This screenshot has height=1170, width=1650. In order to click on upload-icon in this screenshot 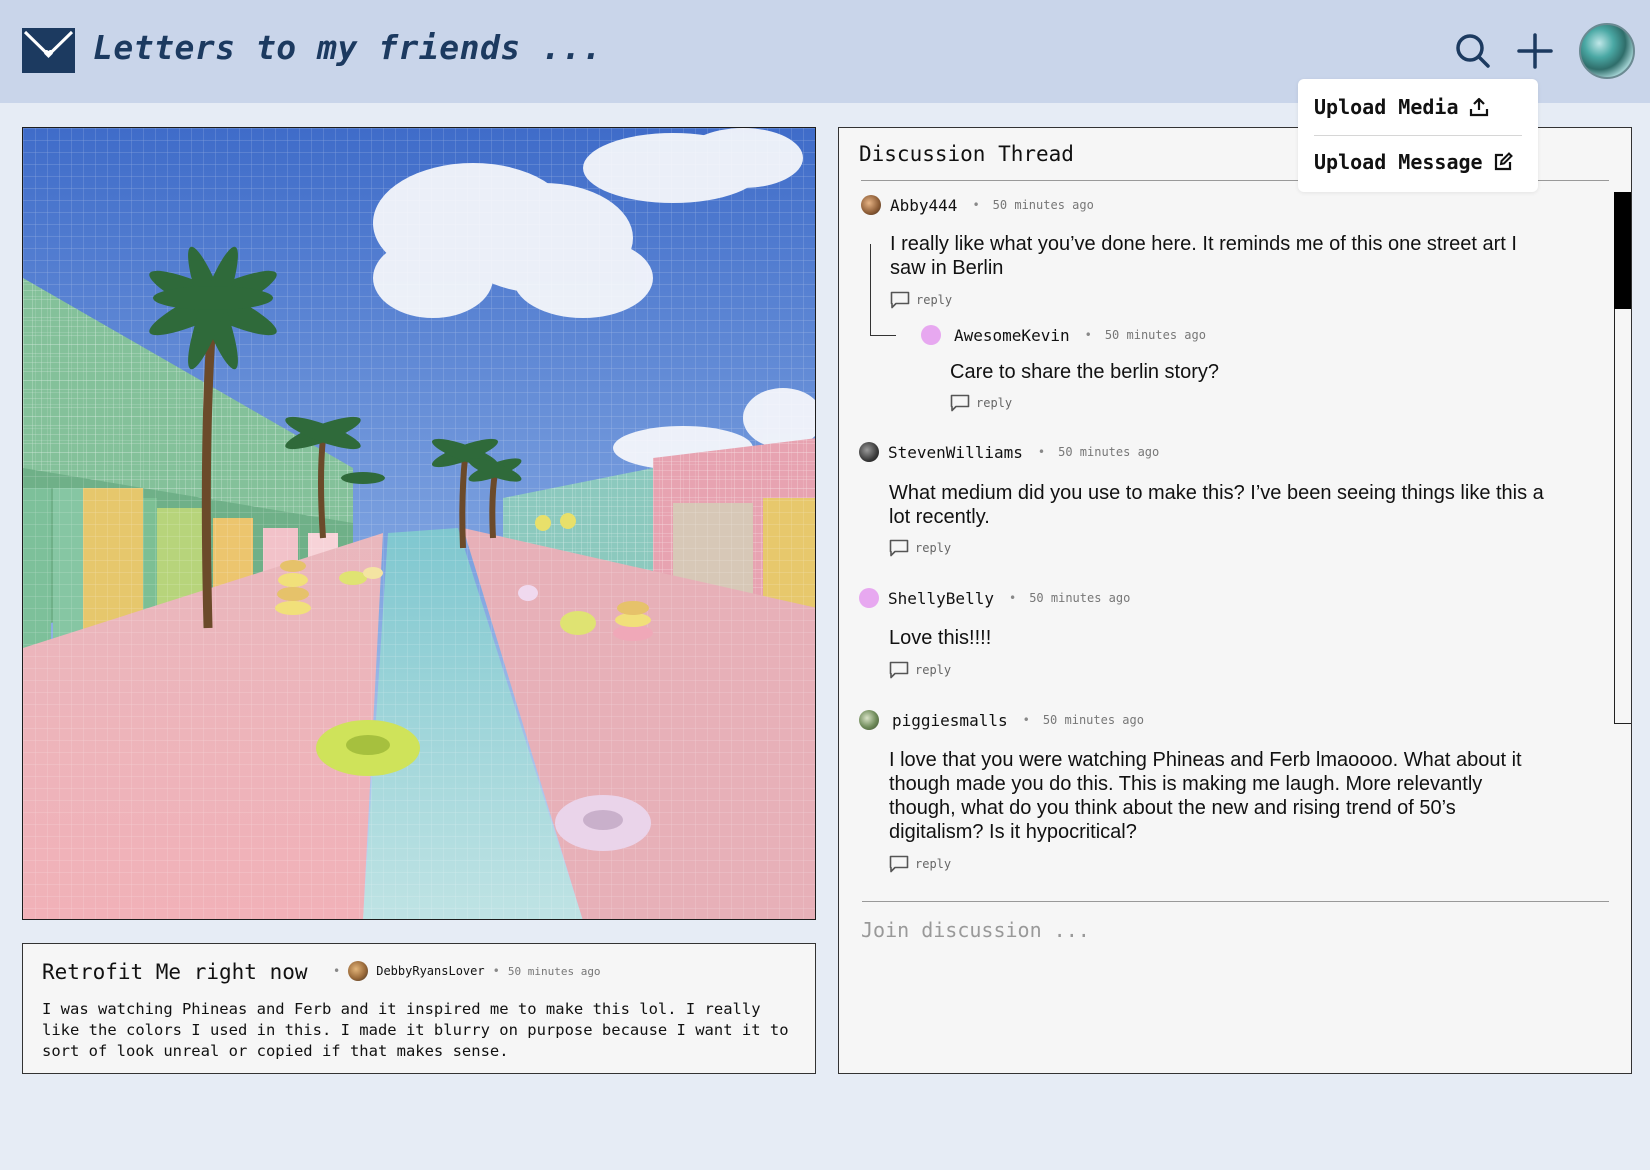, I will do `click(1478, 107)`.